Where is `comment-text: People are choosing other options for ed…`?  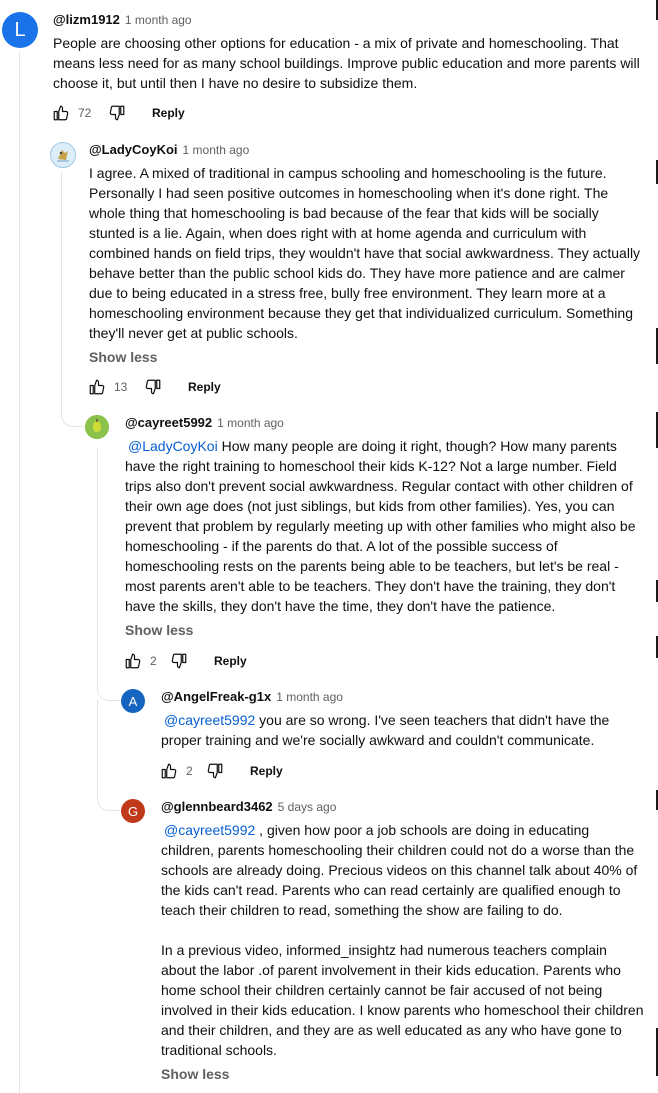
comment-text: People are choosing other options for ed… is located at coordinates (346, 63).